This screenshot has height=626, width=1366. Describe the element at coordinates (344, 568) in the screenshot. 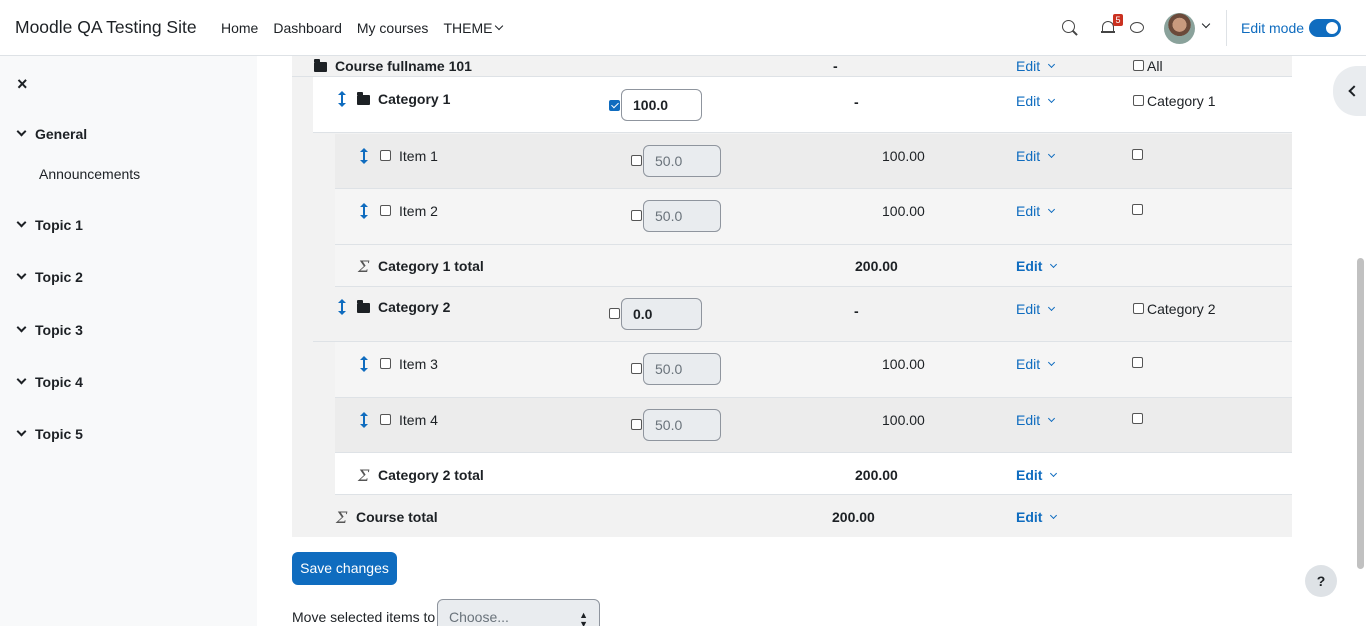

I see `save-changes-button: Save changes` at that location.